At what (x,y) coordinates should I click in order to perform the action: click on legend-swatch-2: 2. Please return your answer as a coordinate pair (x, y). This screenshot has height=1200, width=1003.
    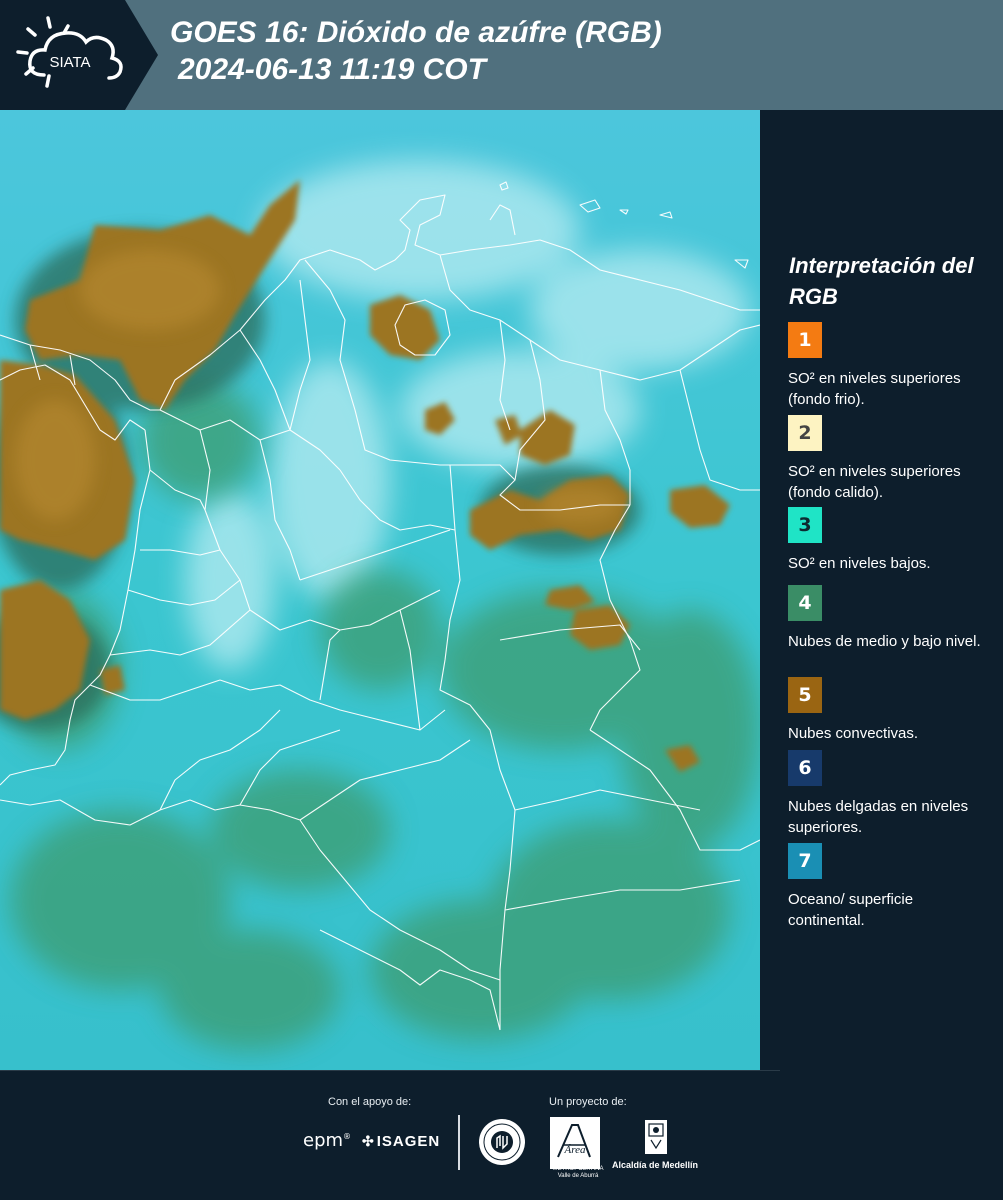
    Looking at the image, I should click on (805, 433).